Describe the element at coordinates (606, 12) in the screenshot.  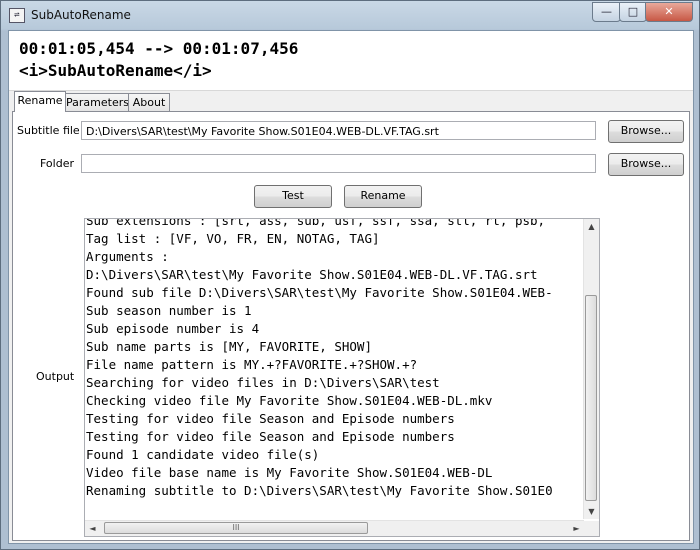
I see `minimize-button: —` at that location.